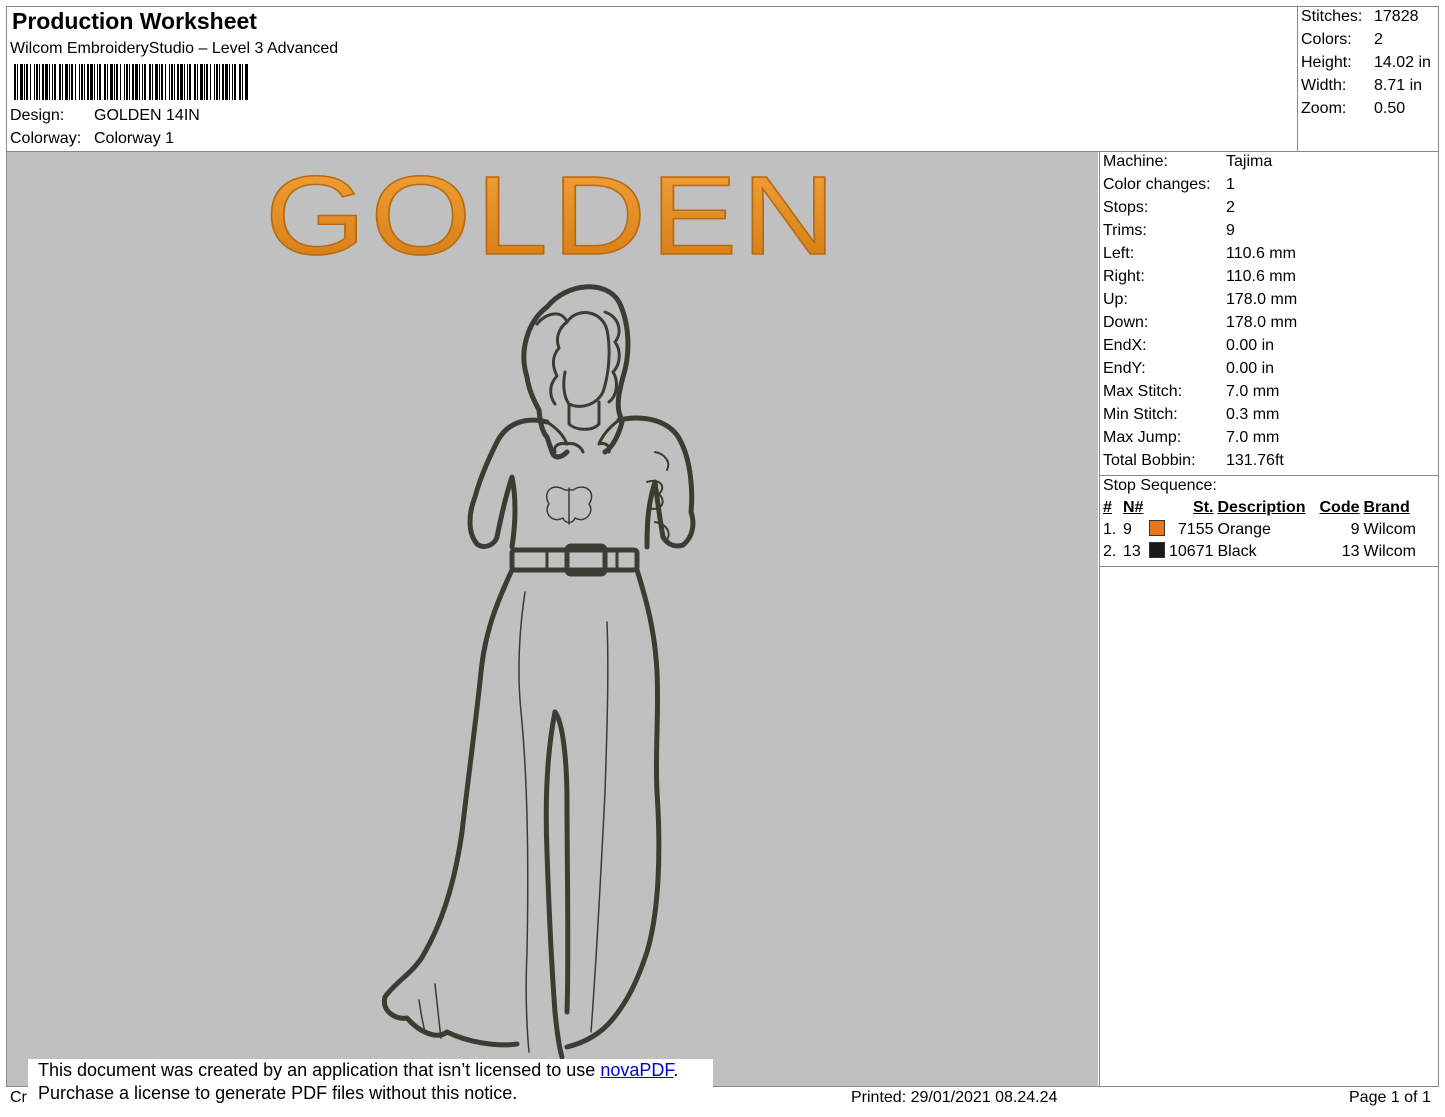 The height and width of the screenshot is (1117, 1445). I want to click on summary-value: 17828, so click(1396, 16).